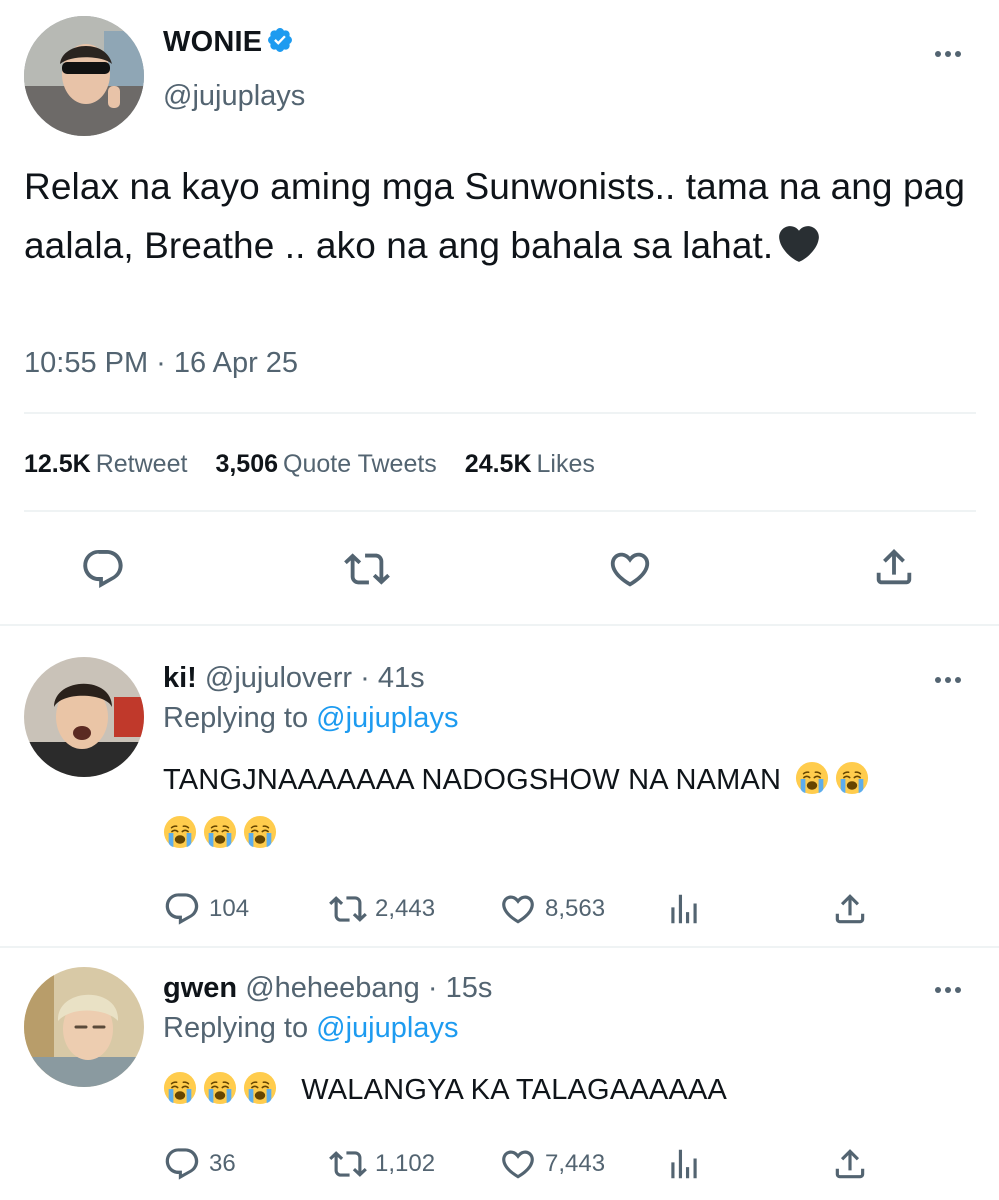  Describe the element at coordinates (401, 678) in the screenshot. I see `reply-time: 41s` at that location.